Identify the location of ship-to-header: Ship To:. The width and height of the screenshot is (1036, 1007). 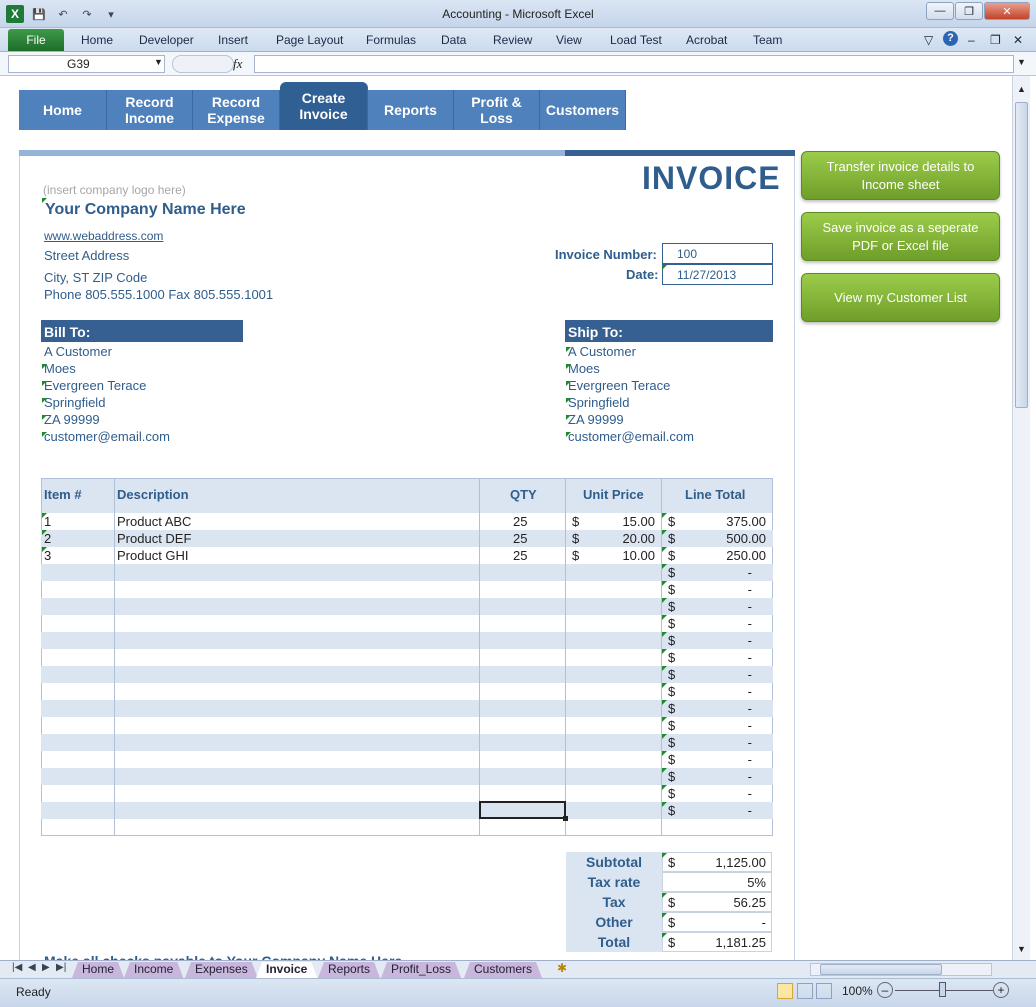
(669, 331).